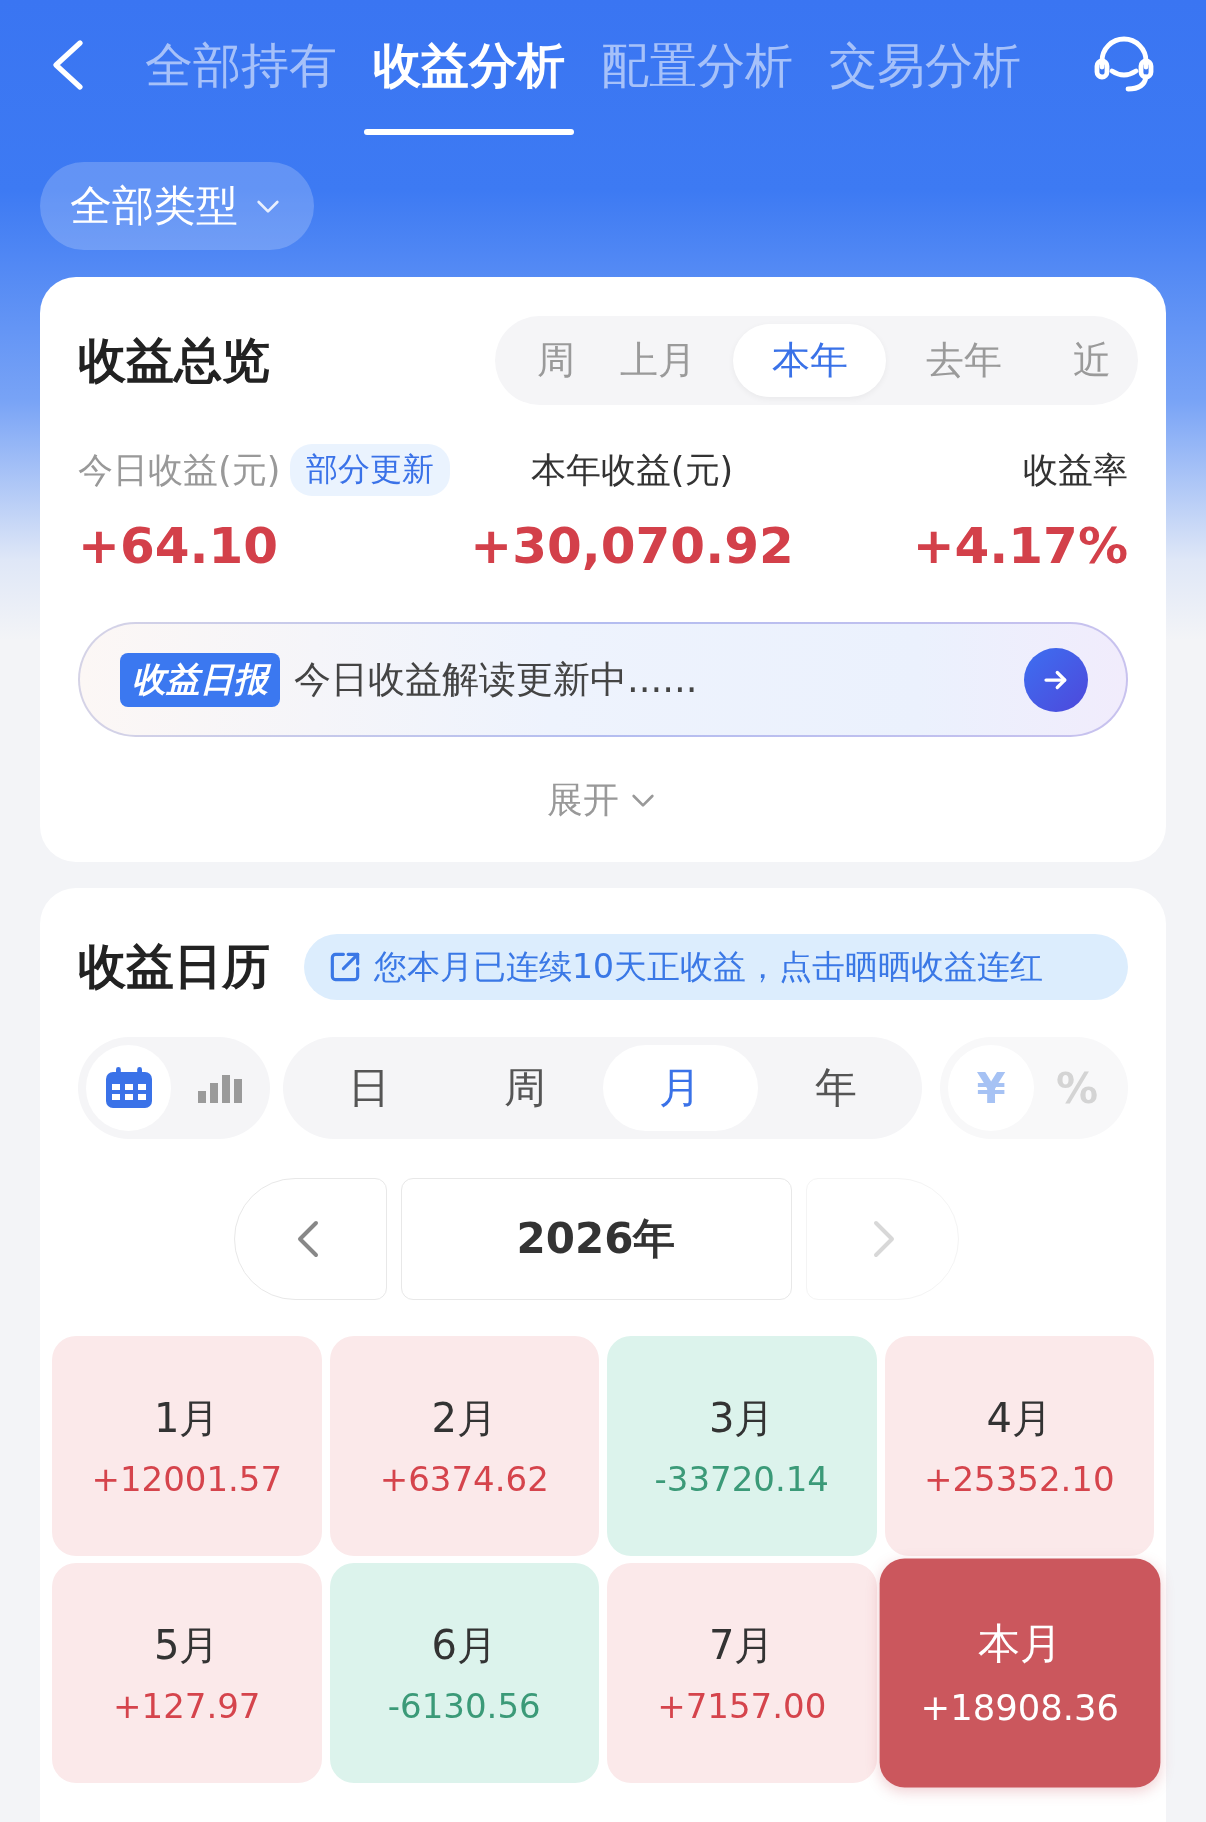  I want to click on month-cell: 1月 +12001.57, so click(187, 1446).